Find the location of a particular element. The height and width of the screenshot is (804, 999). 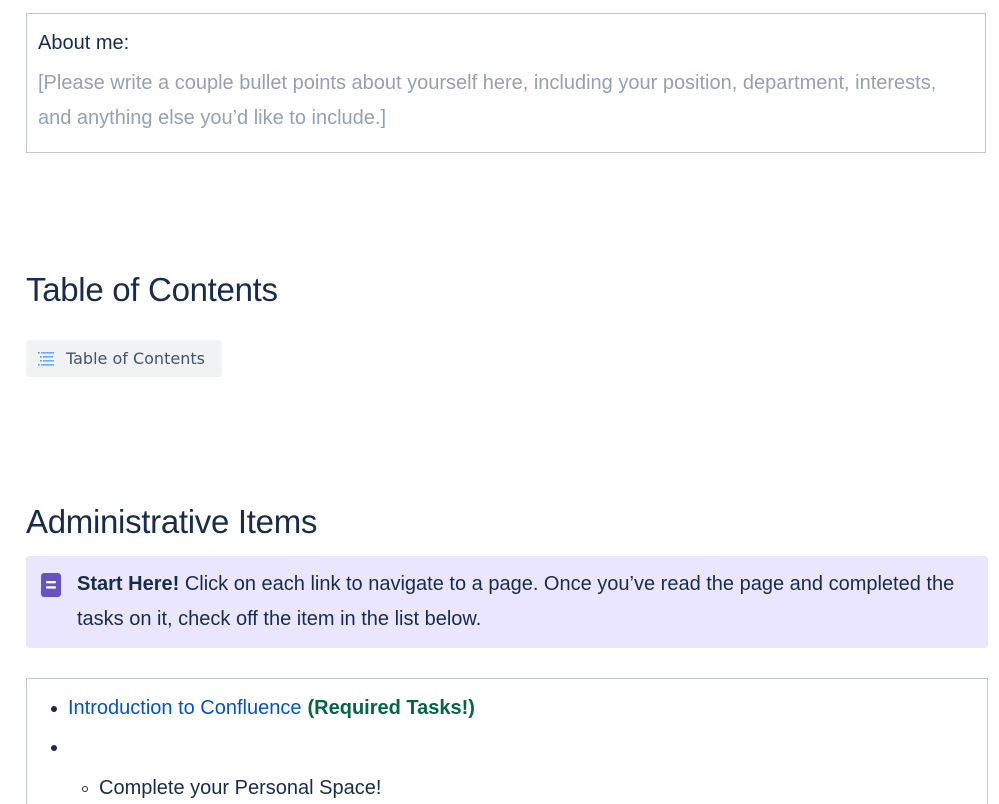

administrative-items-heading: Administrative Items is located at coordinates (172, 521).